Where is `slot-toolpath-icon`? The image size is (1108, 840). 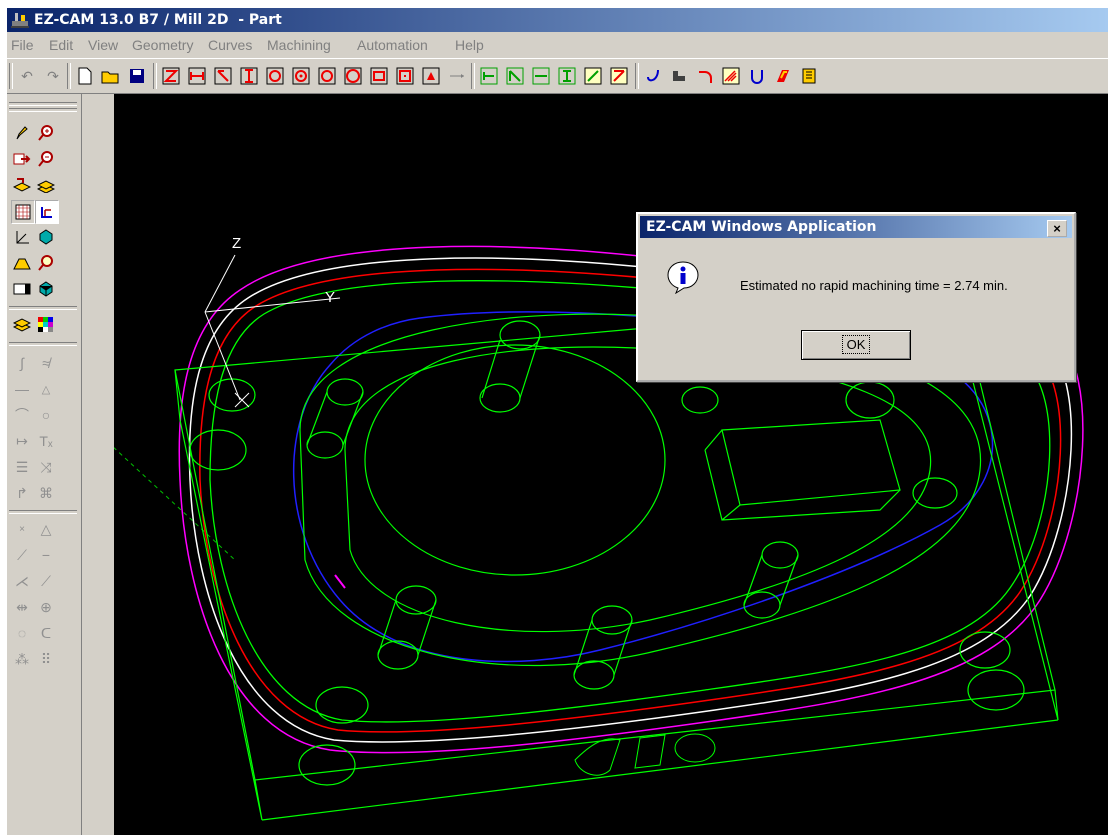
slot-toolpath-icon is located at coordinates (757, 76).